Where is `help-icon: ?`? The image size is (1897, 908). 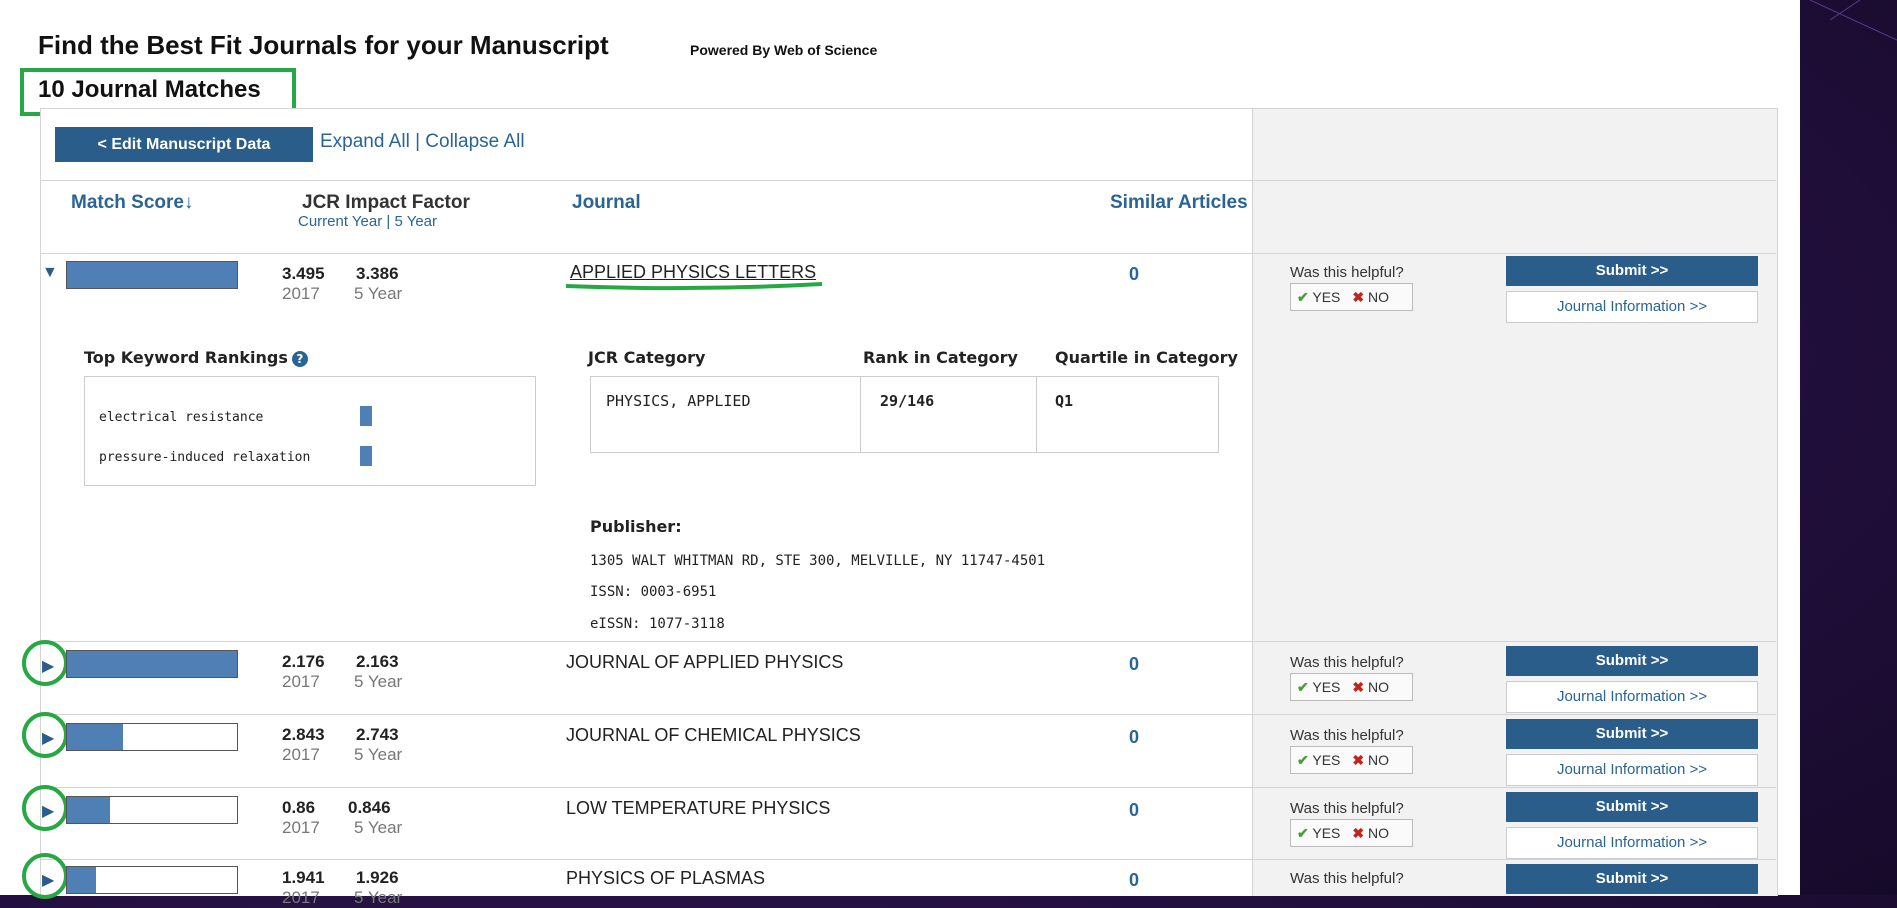 help-icon: ? is located at coordinates (299, 358).